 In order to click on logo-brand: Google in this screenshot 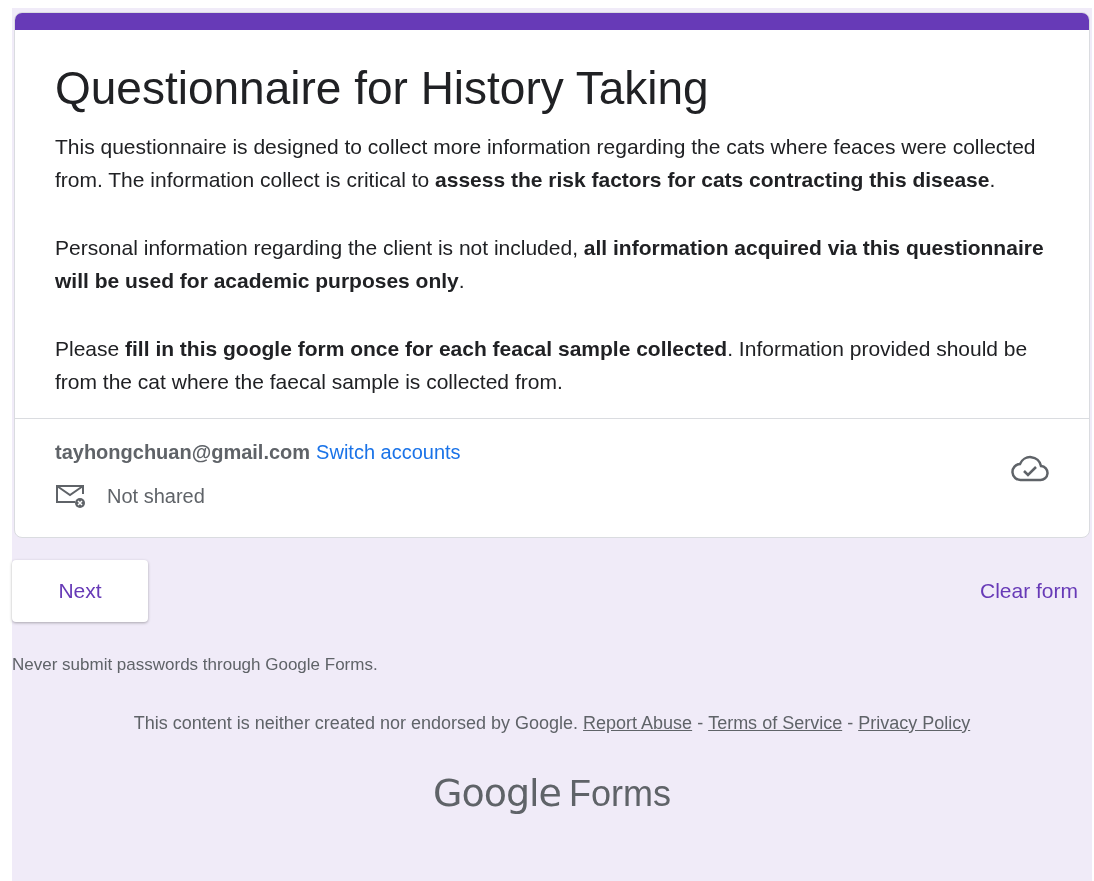, I will do `click(497, 793)`.